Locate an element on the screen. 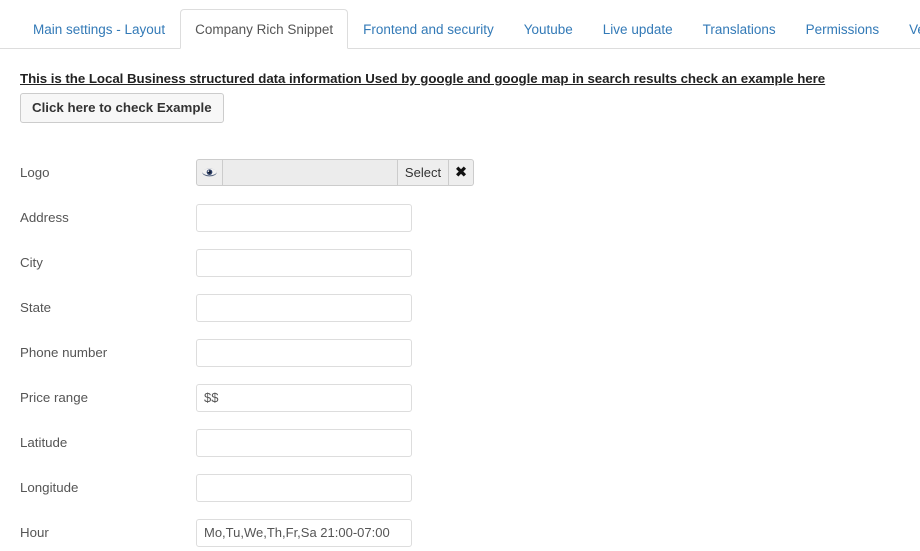 This screenshot has width=920, height=551. tab-live-update: Live update is located at coordinates (638, 29).